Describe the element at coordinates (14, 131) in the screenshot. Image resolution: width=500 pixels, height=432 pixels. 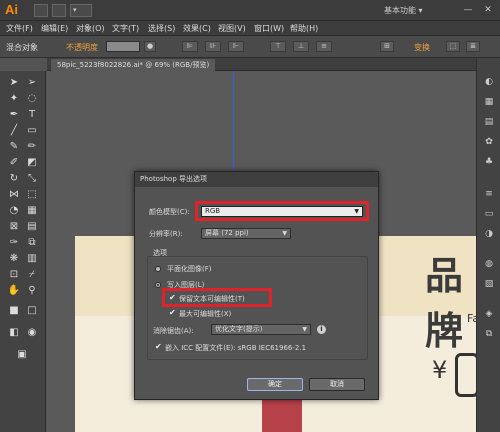
I see `line-tool-icon: ╱` at that location.